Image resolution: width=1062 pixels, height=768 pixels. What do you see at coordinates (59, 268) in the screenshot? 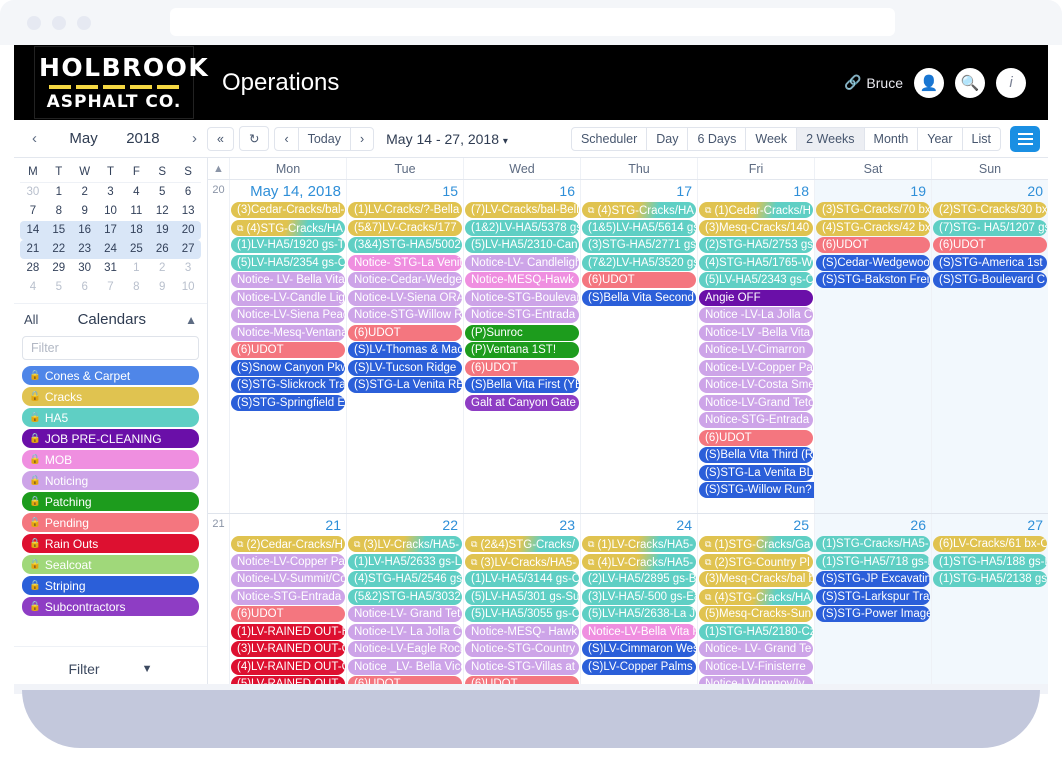
I see `mini-cal-day: 29` at bounding box center [59, 268].